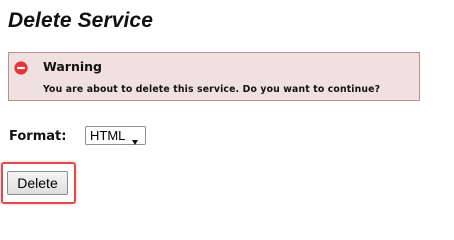  What do you see at coordinates (37, 183) in the screenshot?
I see `delete-button: Delete` at bounding box center [37, 183].